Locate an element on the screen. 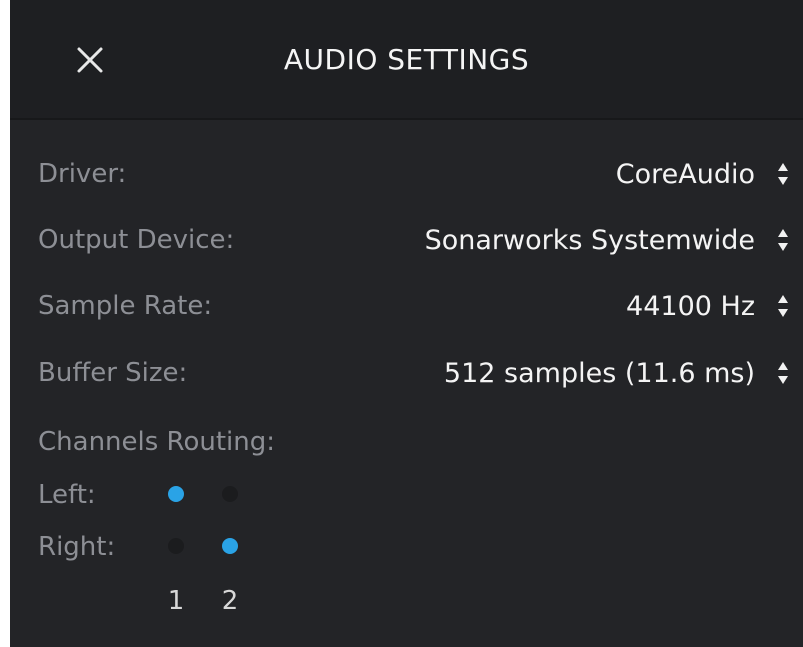 This screenshot has height=647, width=803. output-device-select: Sonarworks Systemwide is located at coordinates (609, 240).